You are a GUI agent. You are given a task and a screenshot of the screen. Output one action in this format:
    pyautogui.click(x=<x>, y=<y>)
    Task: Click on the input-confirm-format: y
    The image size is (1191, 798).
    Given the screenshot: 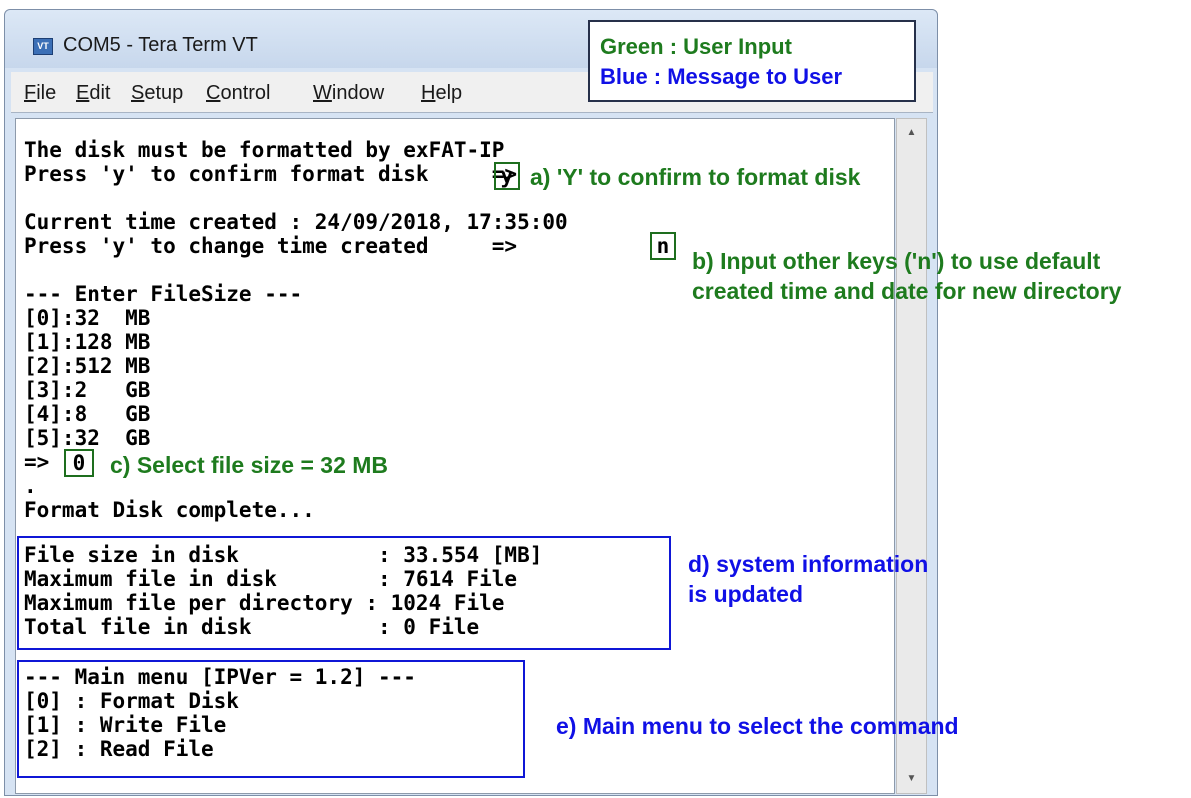 What is the action you would take?
    pyautogui.click(x=507, y=176)
    